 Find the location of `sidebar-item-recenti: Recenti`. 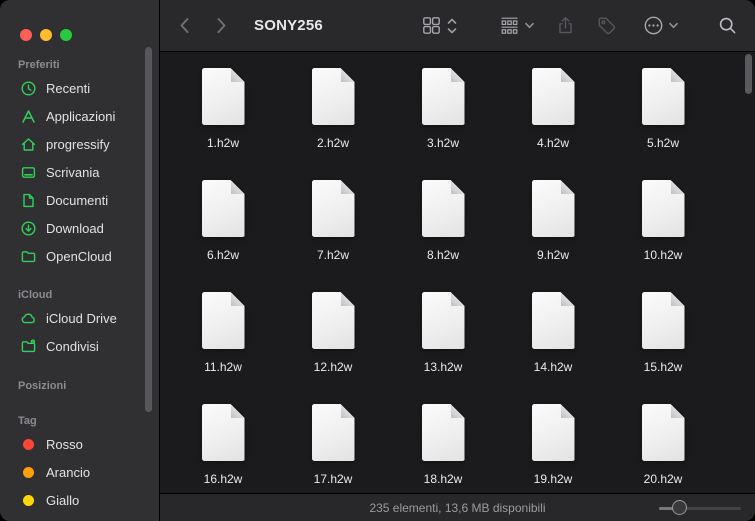

sidebar-item-recenti: Recenti is located at coordinates (79, 88).